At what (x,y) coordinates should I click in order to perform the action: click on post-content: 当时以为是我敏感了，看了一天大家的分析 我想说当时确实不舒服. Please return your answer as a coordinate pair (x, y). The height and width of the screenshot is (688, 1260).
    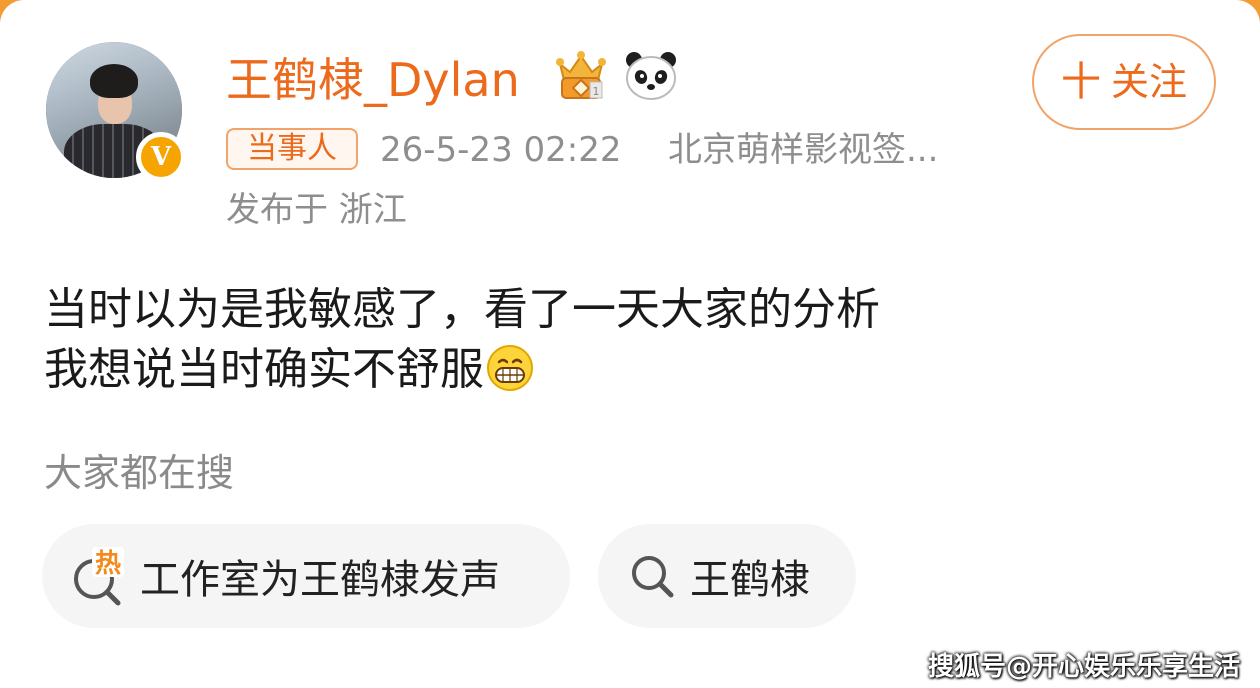
    Looking at the image, I should click on (462, 340).